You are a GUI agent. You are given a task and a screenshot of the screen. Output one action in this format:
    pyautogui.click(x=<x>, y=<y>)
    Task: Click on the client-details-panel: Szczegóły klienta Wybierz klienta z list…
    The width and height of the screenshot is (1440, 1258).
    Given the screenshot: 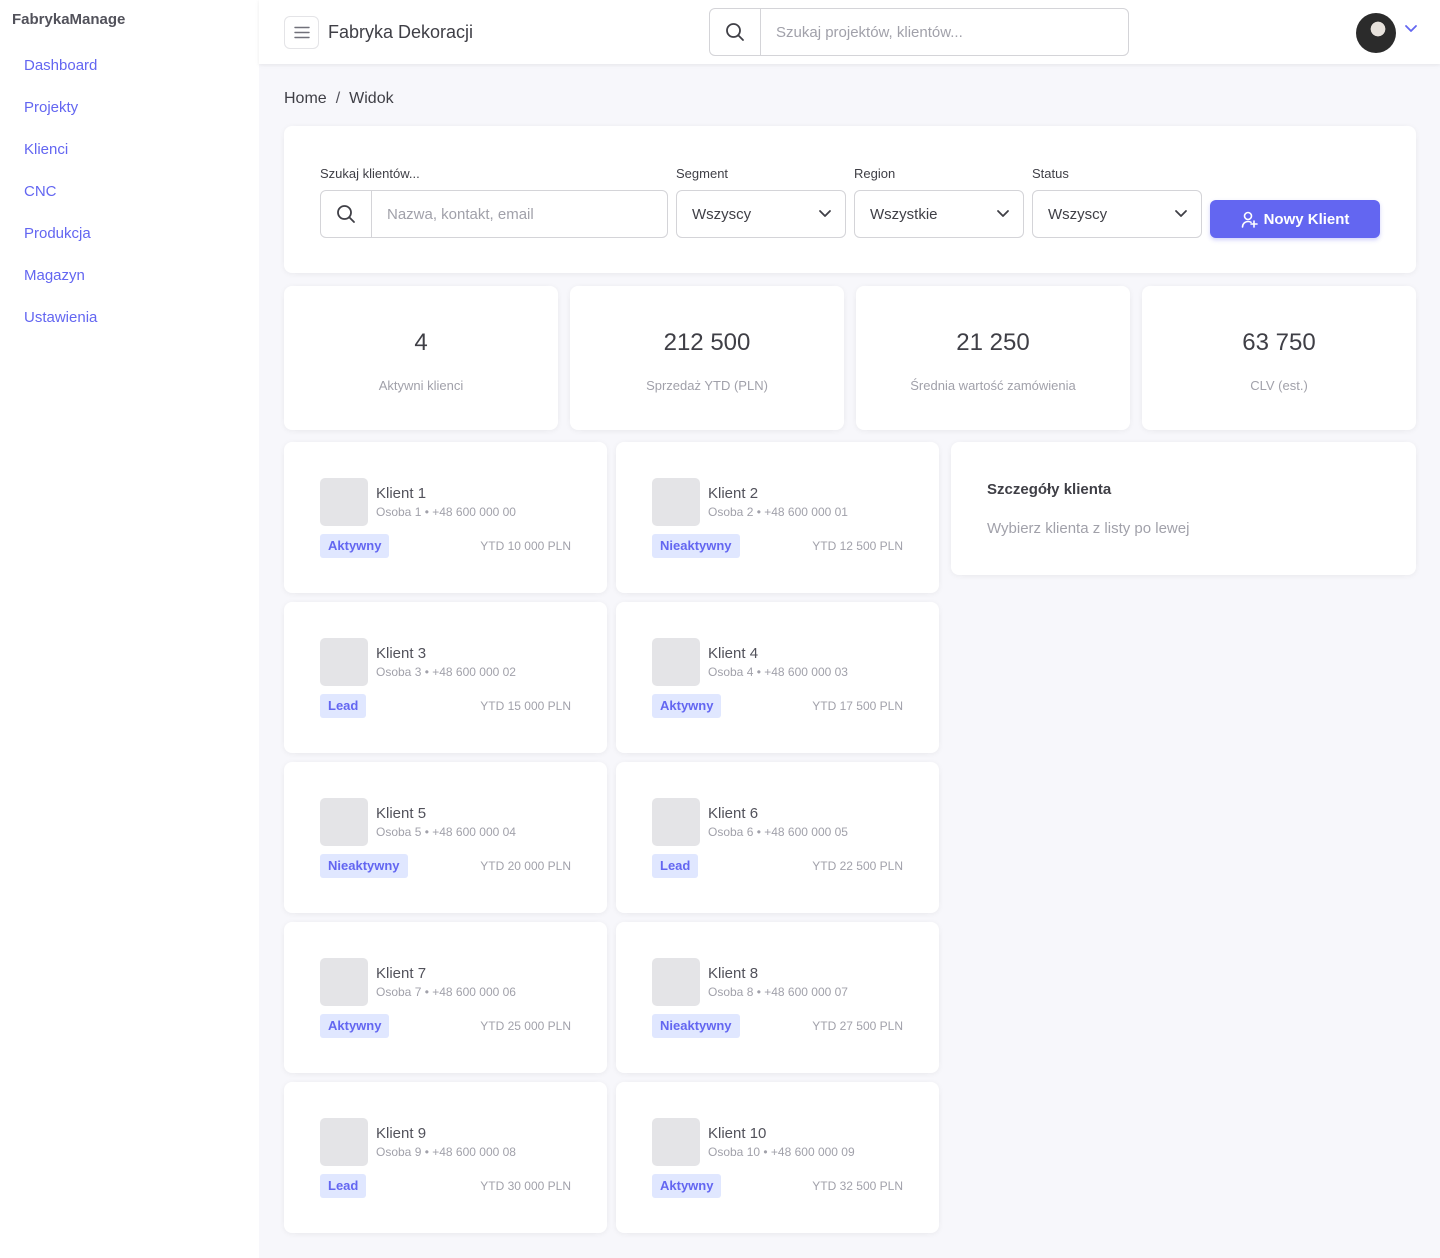 What is the action you would take?
    pyautogui.click(x=1183, y=508)
    